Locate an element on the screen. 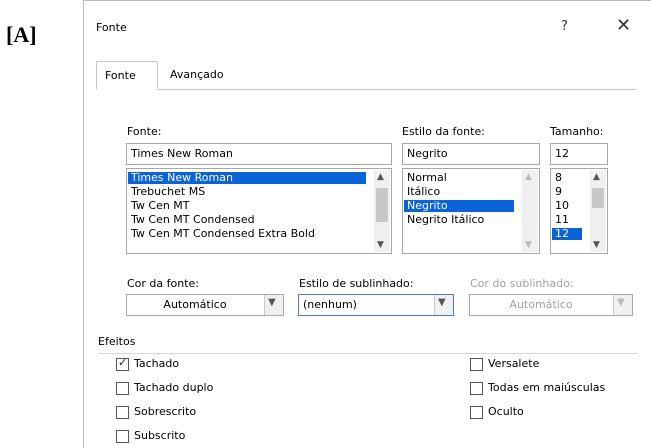 The width and height of the screenshot is (651, 448). size-input: 12 is located at coordinates (579, 154).